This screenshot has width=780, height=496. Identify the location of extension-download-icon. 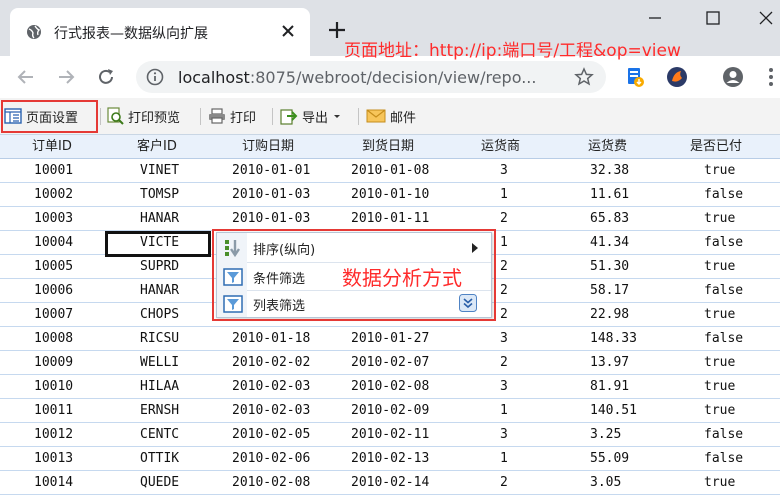
(635, 77).